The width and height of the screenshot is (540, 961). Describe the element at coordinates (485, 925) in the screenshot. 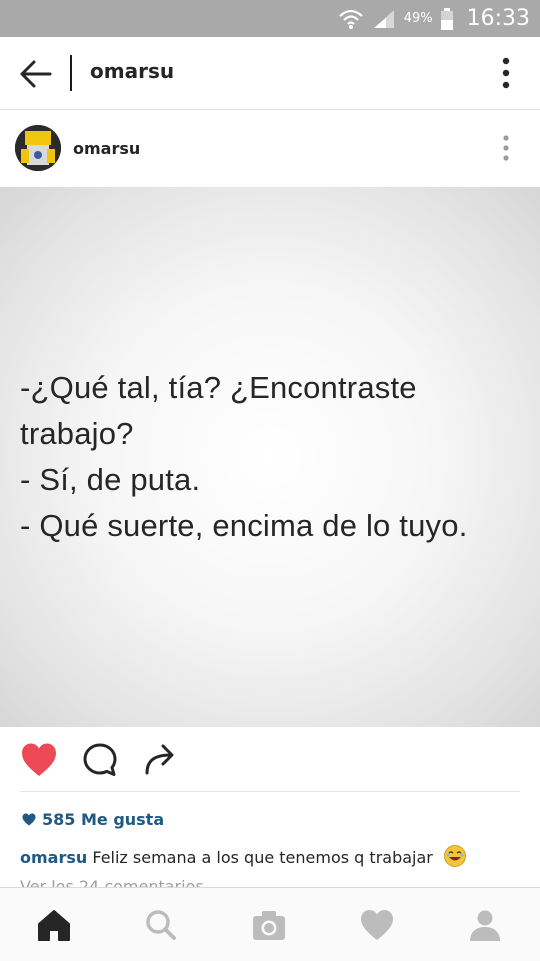

I see `profile-icon` at that location.